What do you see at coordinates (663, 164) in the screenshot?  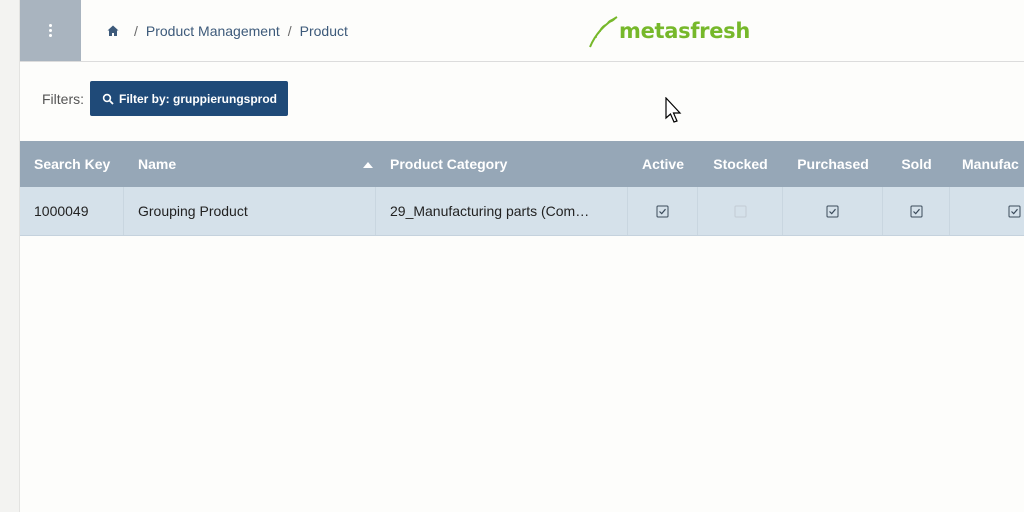 I see `column-header-active: Active` at bounding box center [663, 164].